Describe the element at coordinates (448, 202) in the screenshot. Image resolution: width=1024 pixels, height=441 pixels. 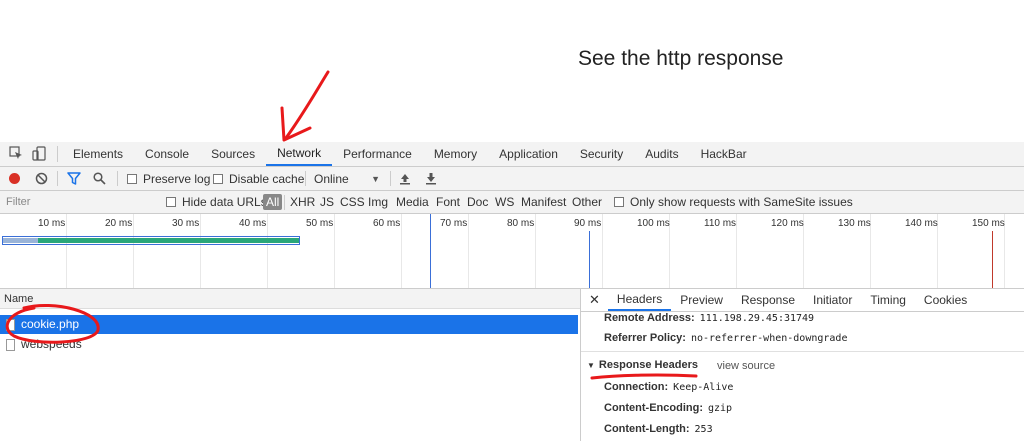
I see `filter-type-font: Font` at that location.